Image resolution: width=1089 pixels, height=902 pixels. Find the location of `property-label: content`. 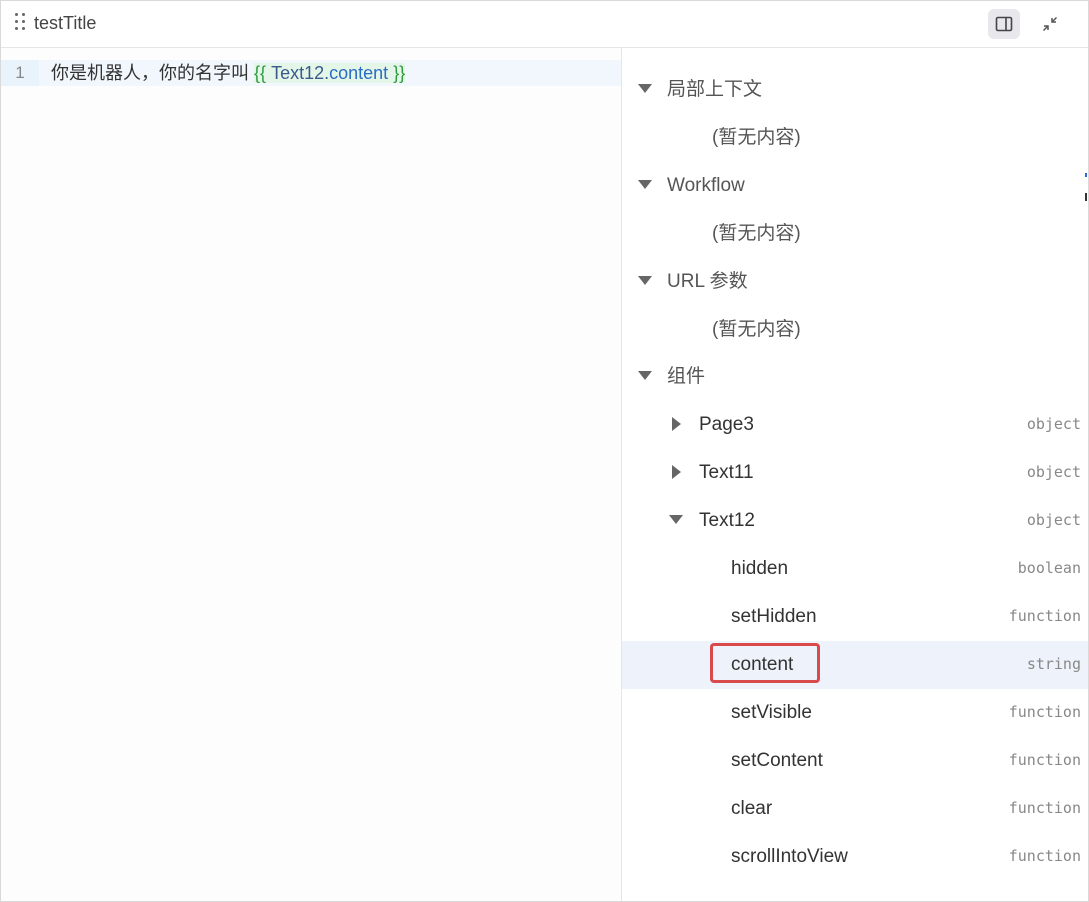

property-label: content is located at coordinates (762, 664).